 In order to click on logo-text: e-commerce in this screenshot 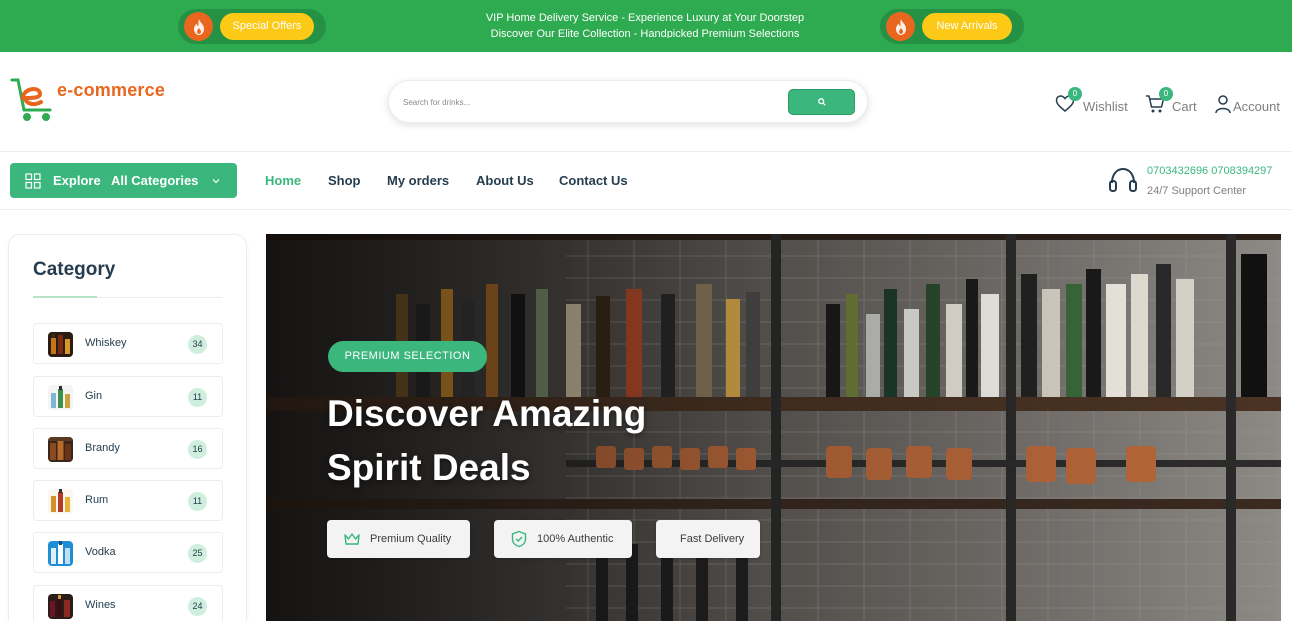, I will do `click(111, 90)`.